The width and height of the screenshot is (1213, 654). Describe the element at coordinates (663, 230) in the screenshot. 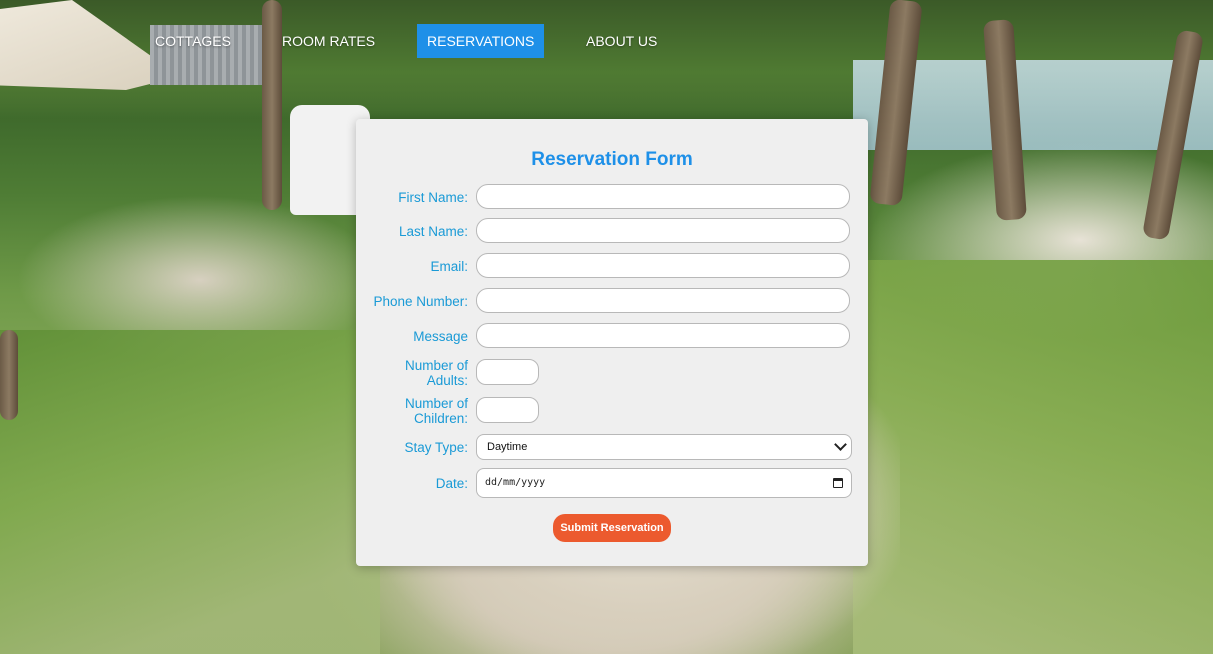

I see `last-name-input` at that location.